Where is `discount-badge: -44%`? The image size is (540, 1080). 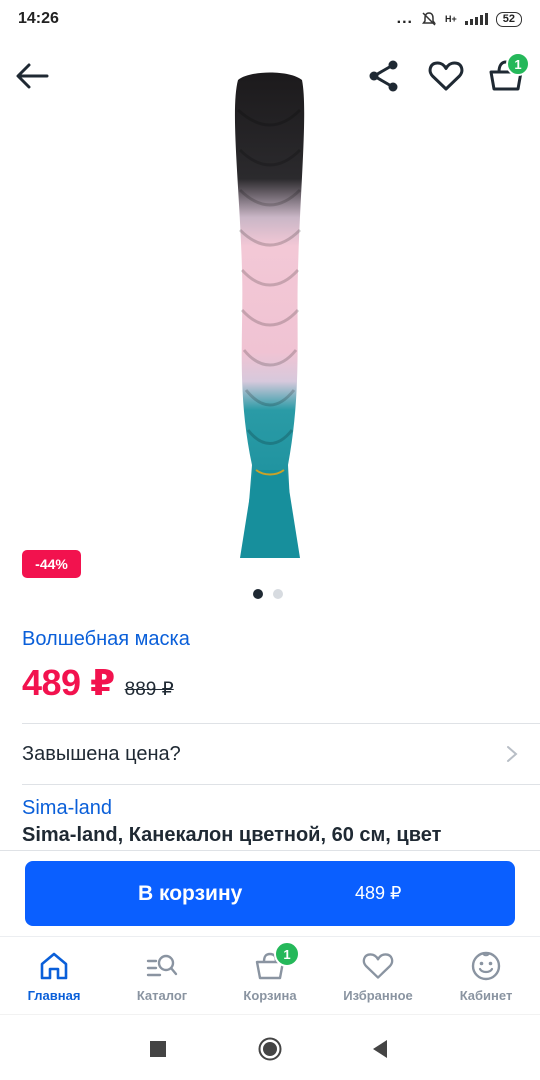 discount-badge: -44% is located at coordinates (51, 564).